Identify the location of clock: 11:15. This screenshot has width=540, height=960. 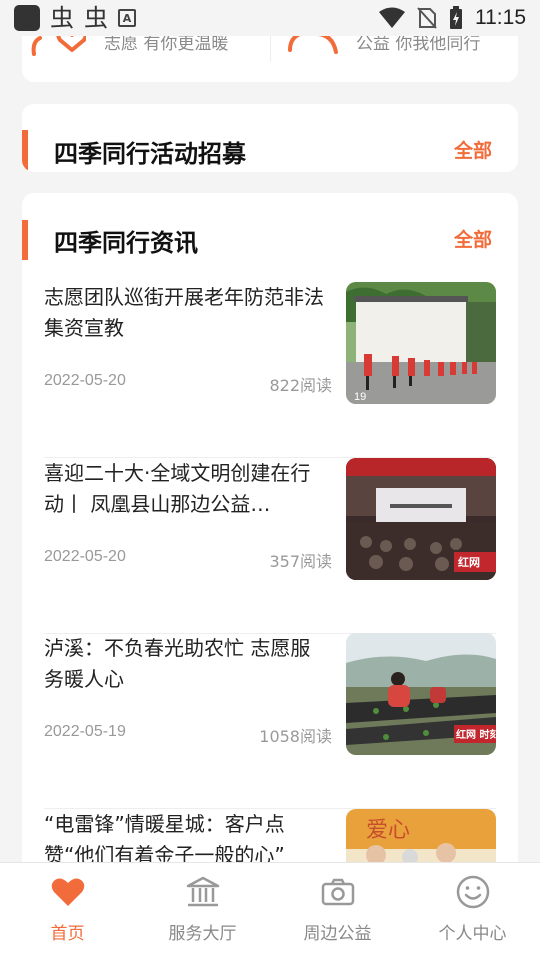
(500, 17).